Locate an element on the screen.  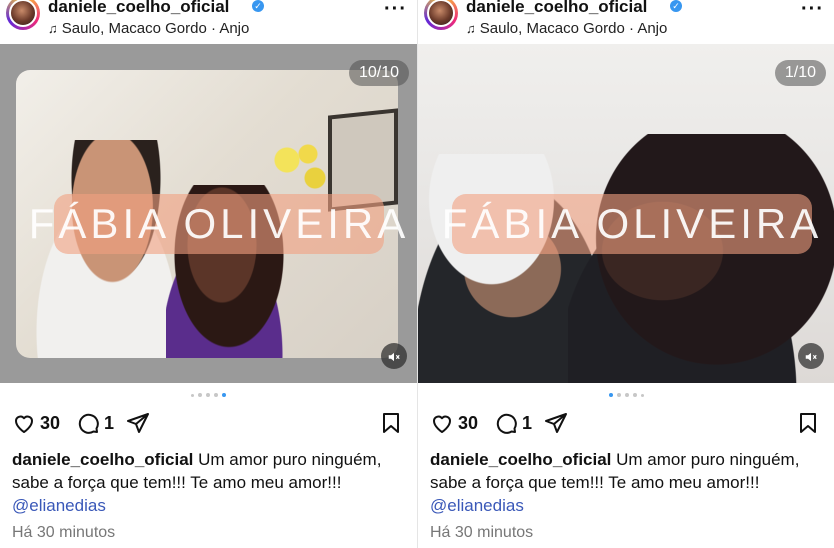
media-counter: 10/10 is located at coordinates (378, 73).